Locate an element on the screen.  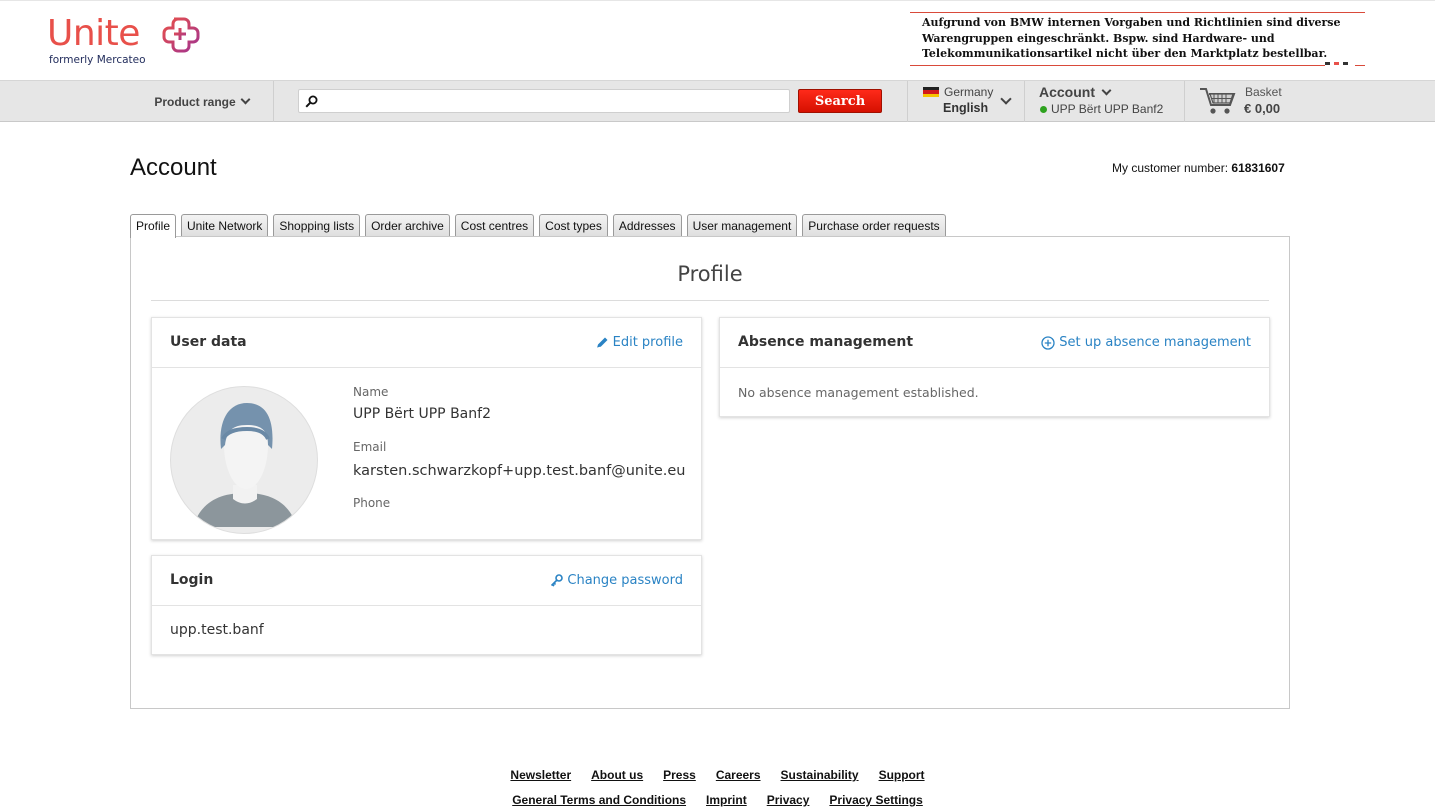
absence-empty-text: No absence management established. is located at coordinates (858, 392).